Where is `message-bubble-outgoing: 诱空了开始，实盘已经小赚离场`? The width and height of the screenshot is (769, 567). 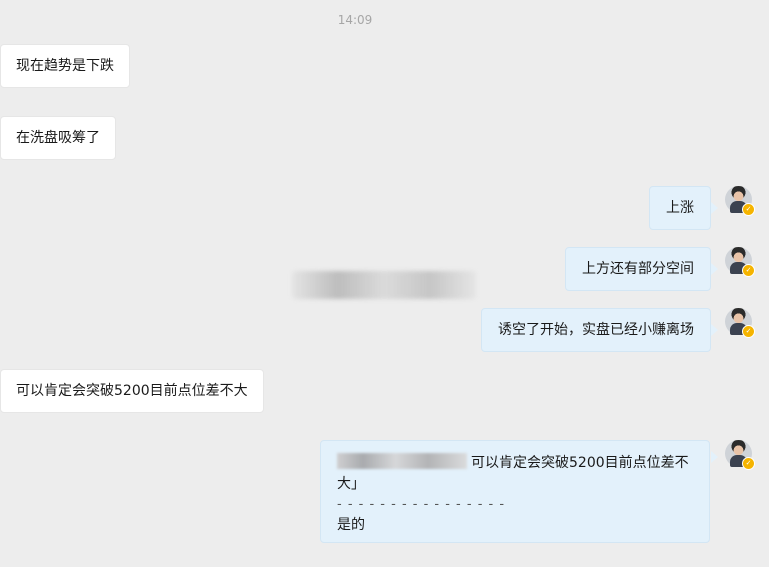 message-bubble-outgoing: 诱空了开始，实盘已经小赚离场 is located at coordinates (596, 330).